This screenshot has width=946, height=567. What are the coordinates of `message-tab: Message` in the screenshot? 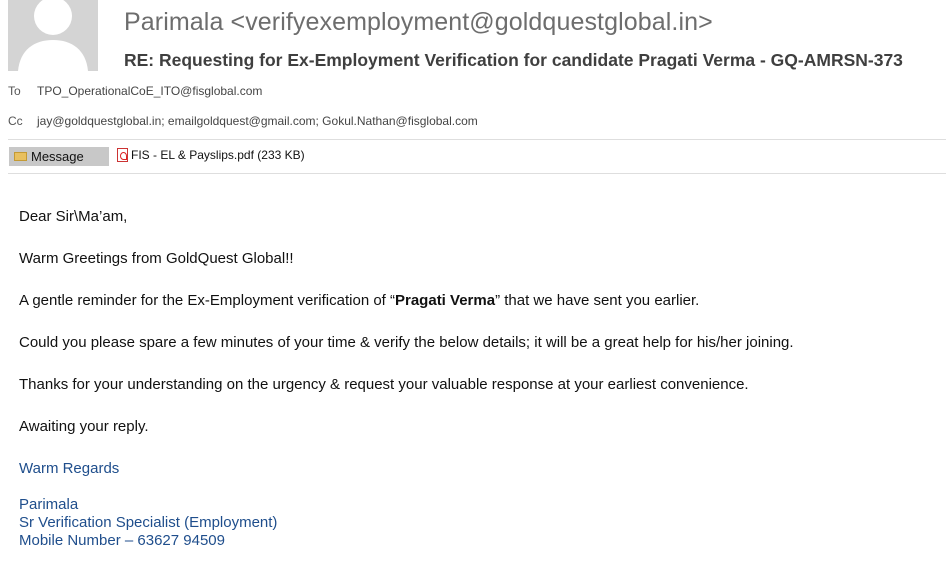 It's located at (59, 156).